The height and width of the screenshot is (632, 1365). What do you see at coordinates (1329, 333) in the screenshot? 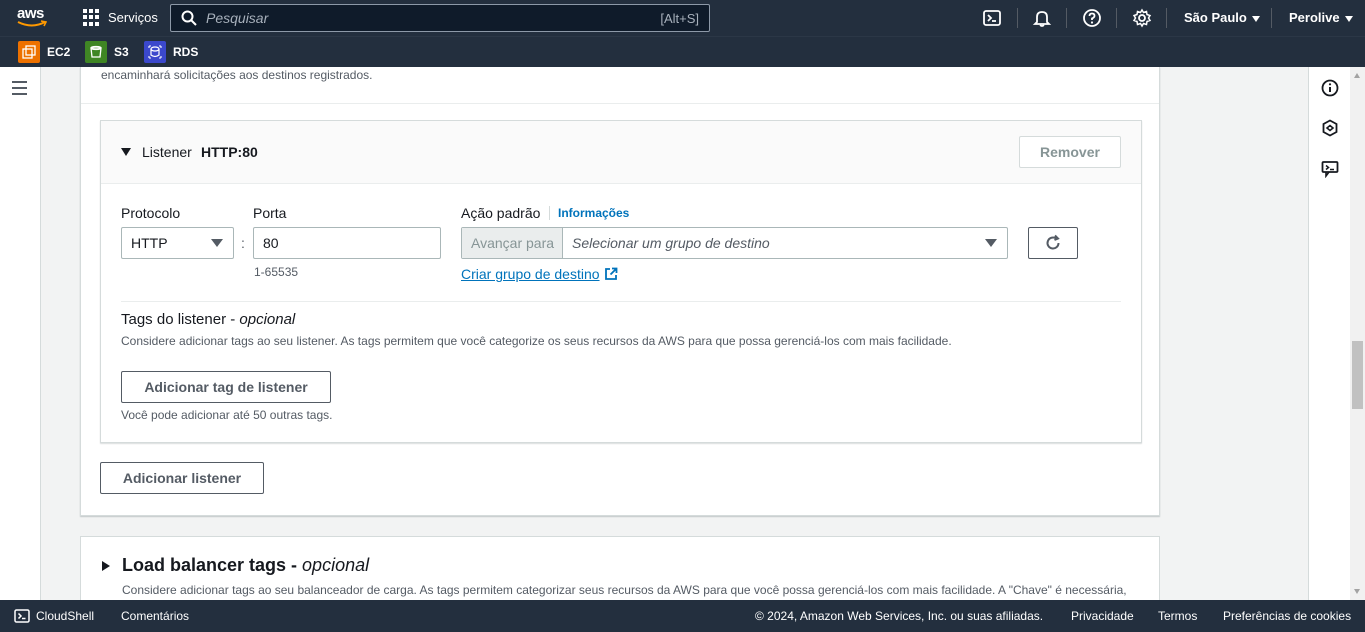
I see `right-rail` at bounding box center [1329, 333].